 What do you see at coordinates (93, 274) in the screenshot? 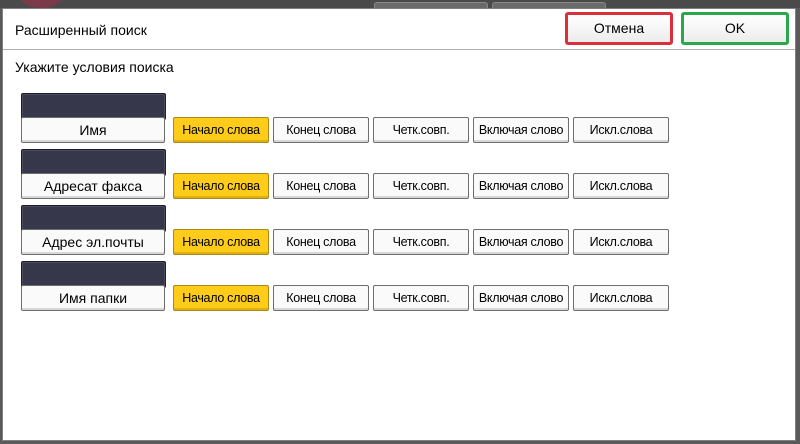
I see `folder-name-value-field` at bounding box center [93, 274].